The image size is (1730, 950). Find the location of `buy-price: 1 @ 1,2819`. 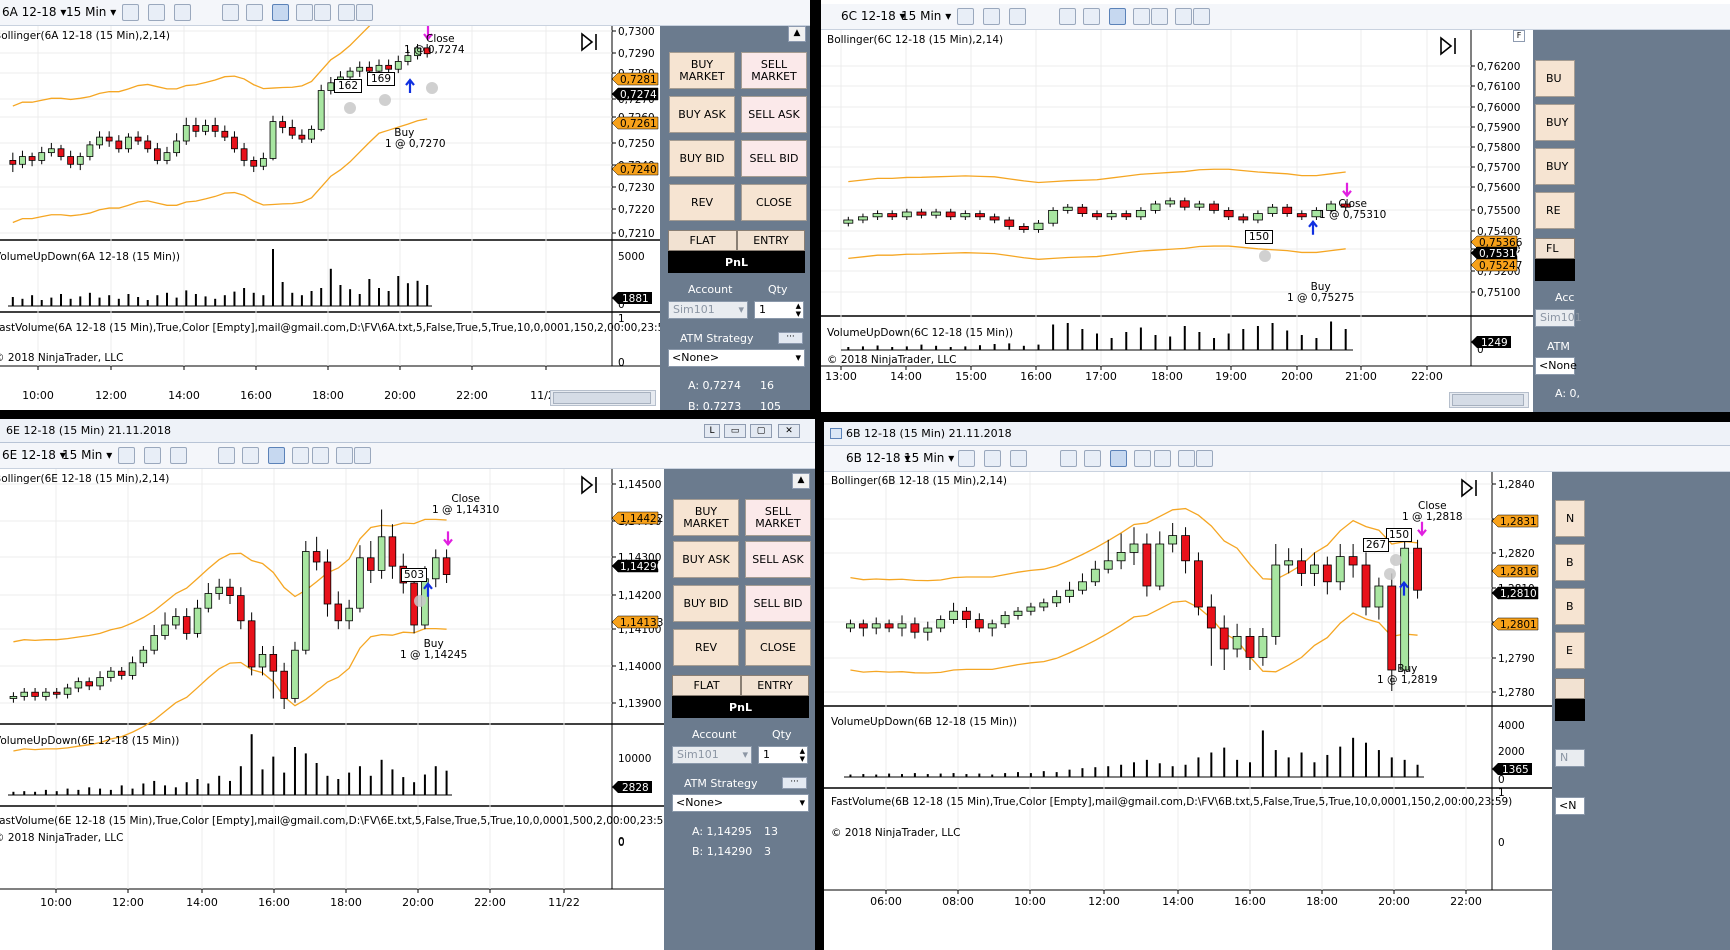

buy-price: 1 @ 1,2819 is located at coordinates (1407, 680).